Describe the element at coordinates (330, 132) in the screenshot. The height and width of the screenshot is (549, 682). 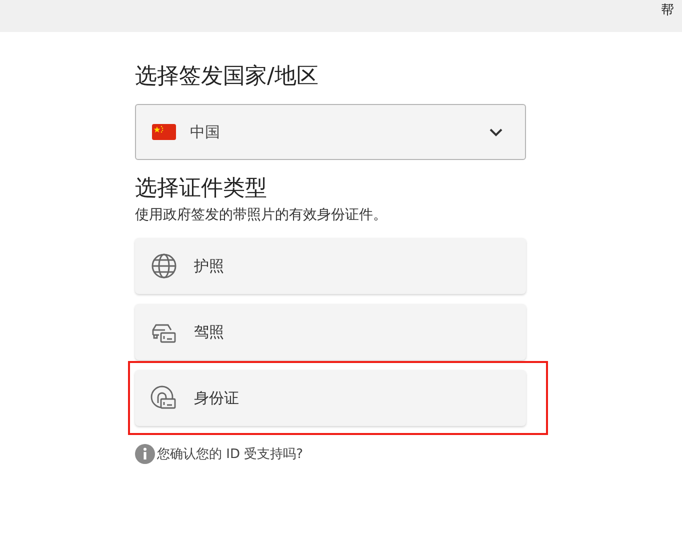
I see `country-dropdown: 中国` at that location.